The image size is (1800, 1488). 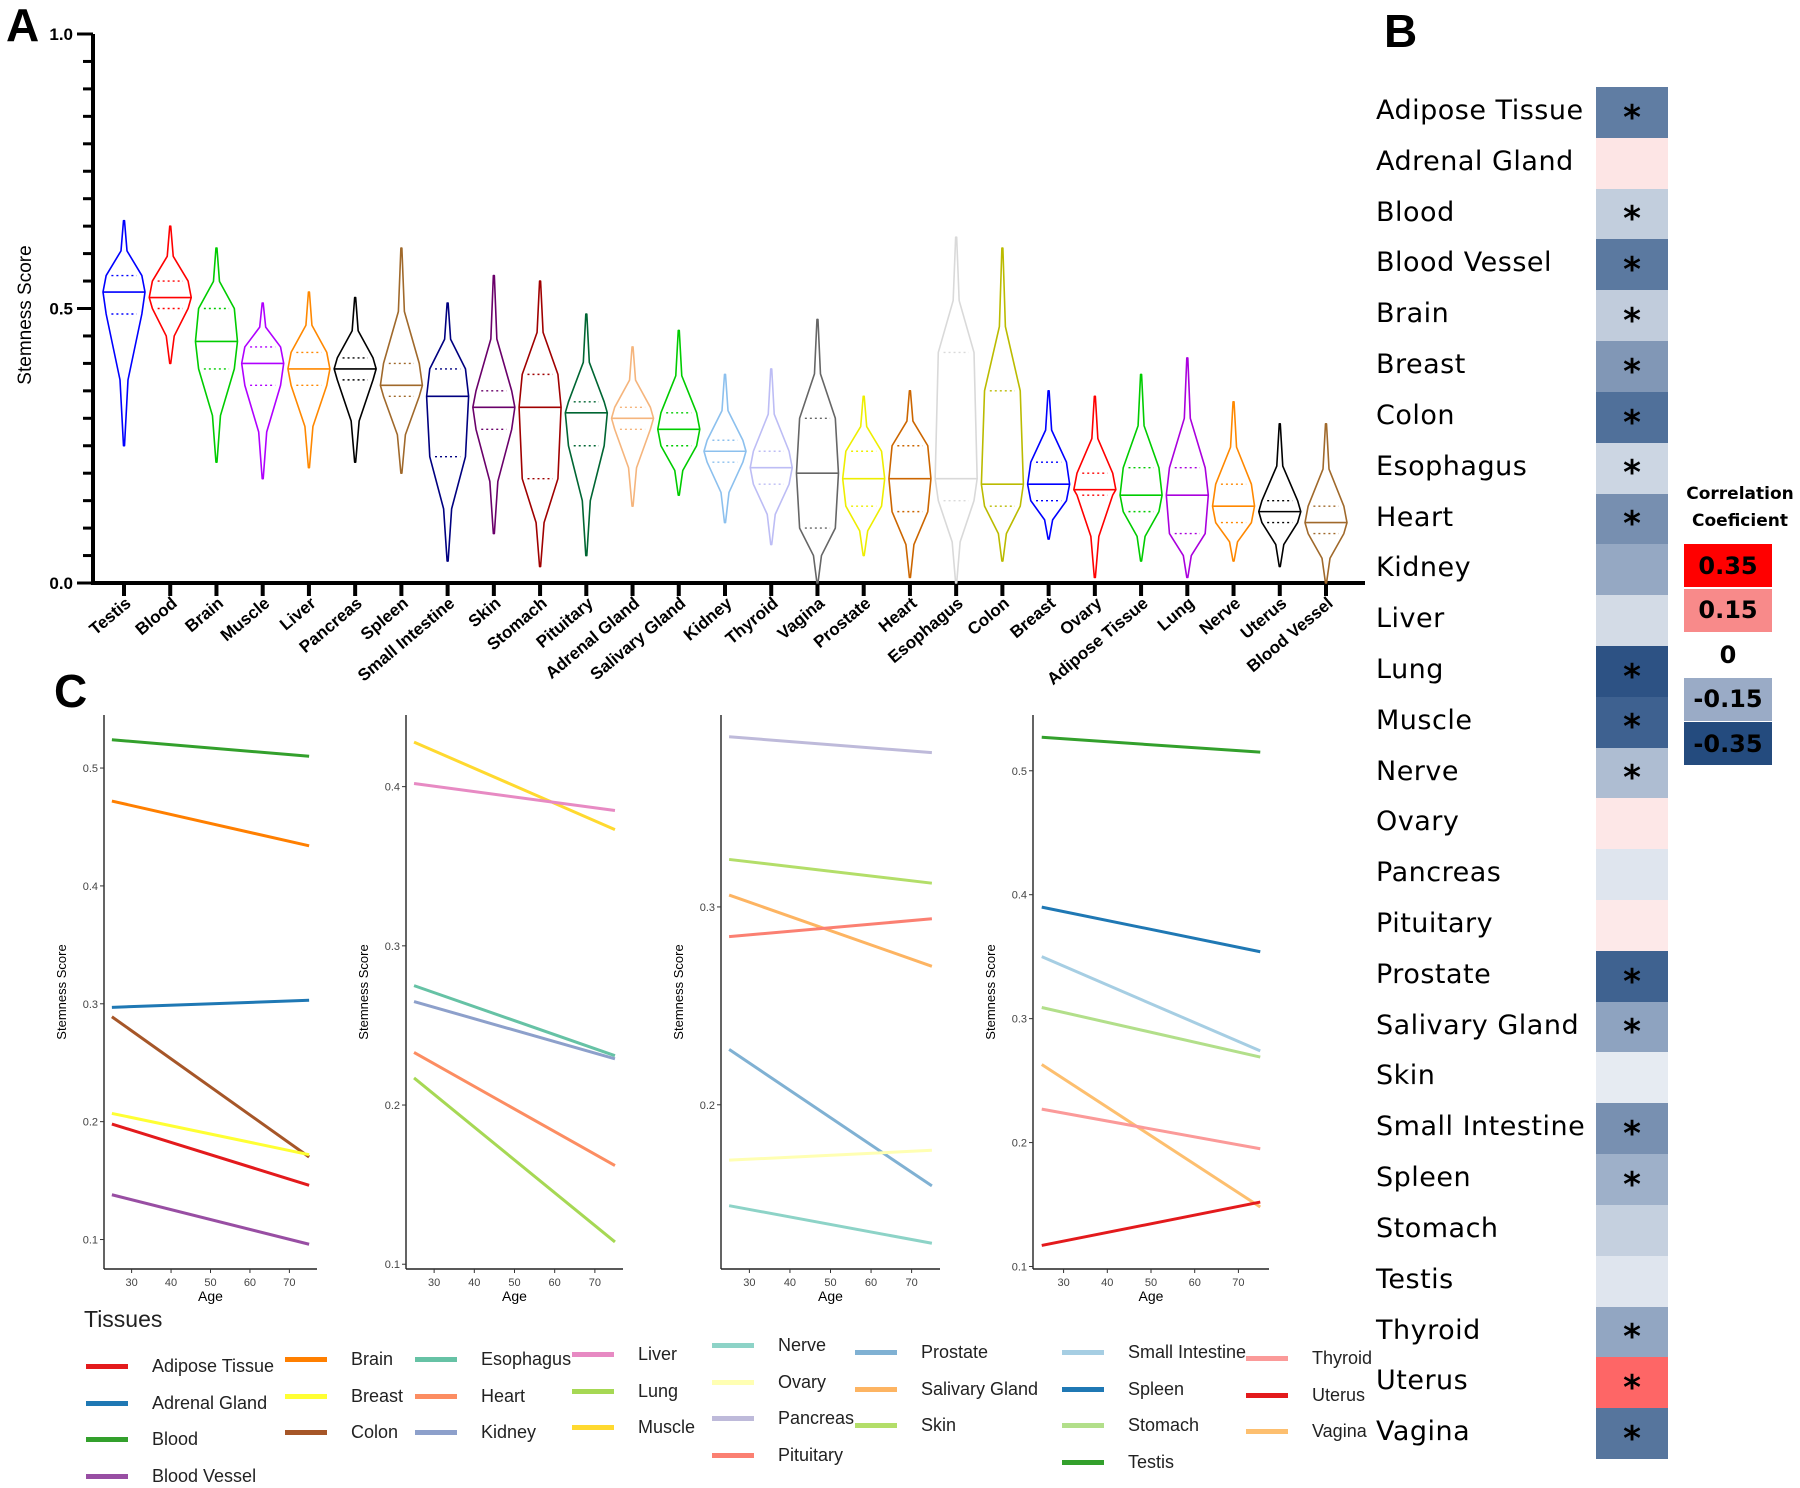 What do you see at coordinates (341, 1432) in the screenshot?
I see `legend-item-colon: Colon` at bounding box center [341, 1432].